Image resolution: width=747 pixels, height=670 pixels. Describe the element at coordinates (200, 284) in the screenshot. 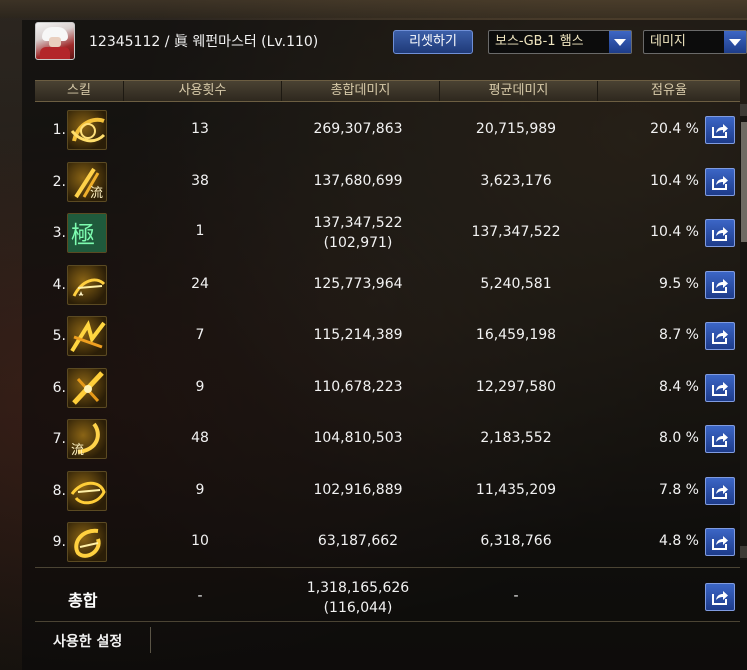

I see `row-uses: 24` at that location.